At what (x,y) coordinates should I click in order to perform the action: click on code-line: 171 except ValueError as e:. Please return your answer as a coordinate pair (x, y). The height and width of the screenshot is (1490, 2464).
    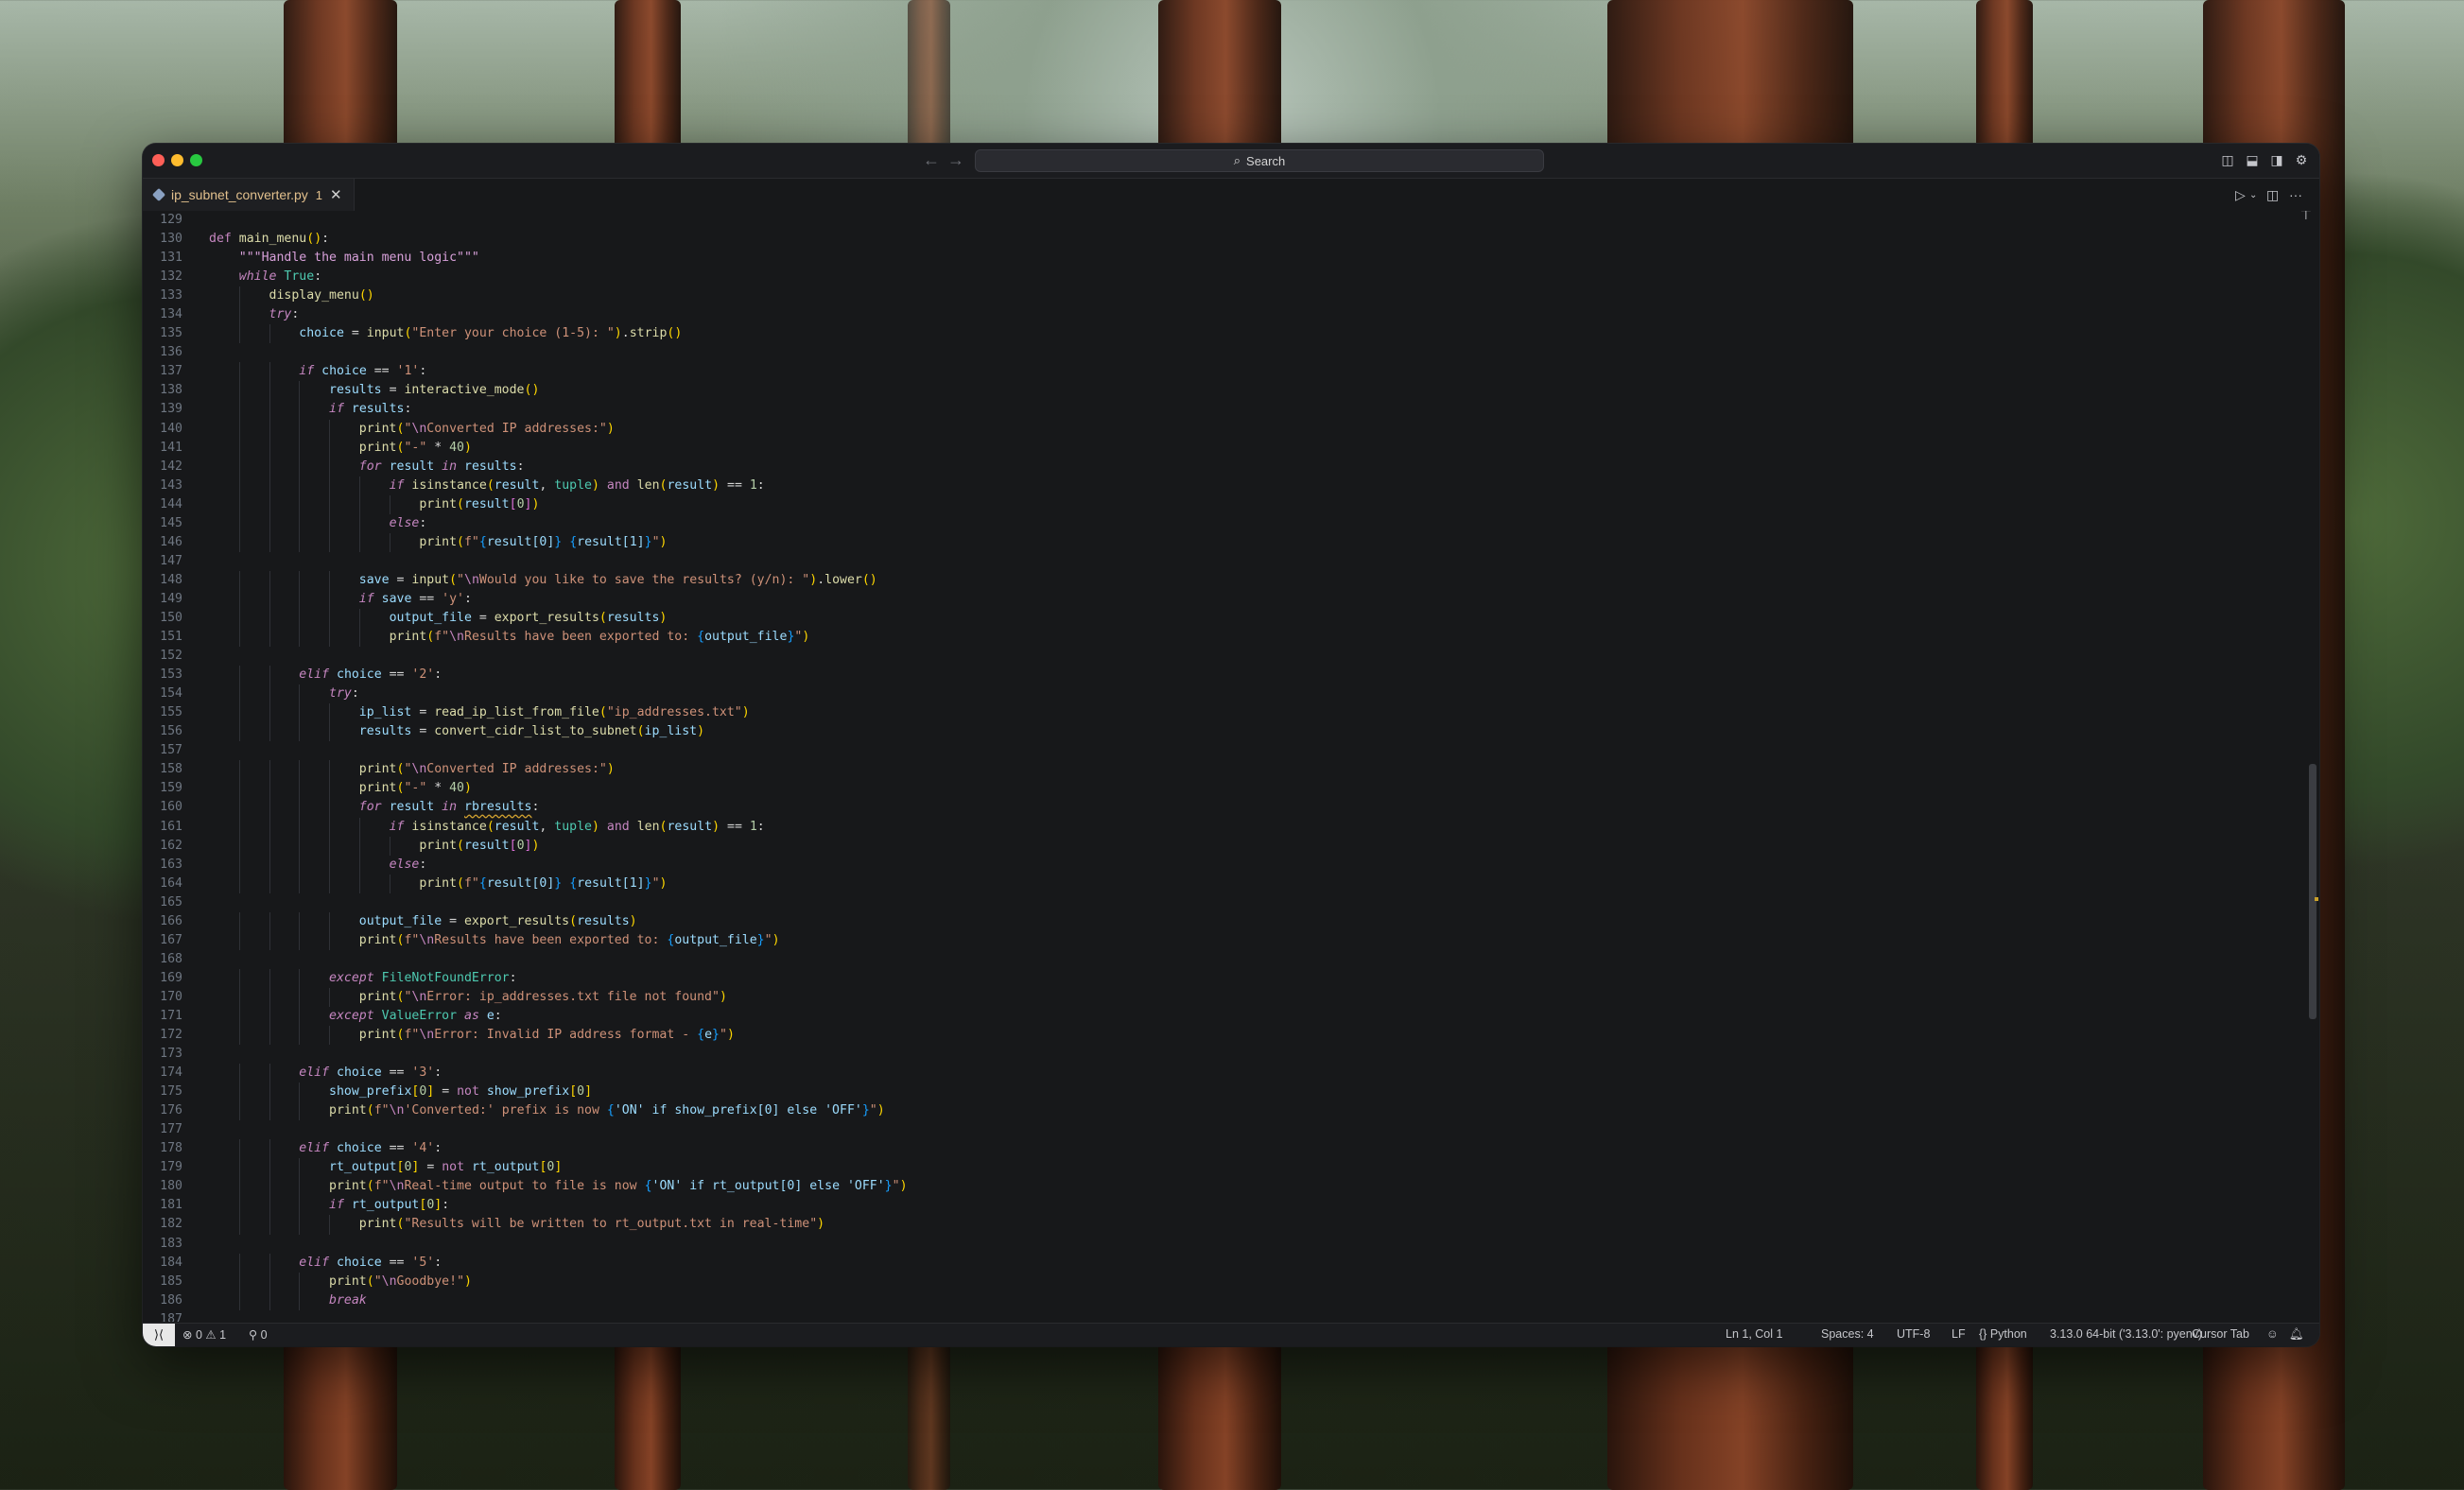
    Looking at the image, I should click on (525, 1017).